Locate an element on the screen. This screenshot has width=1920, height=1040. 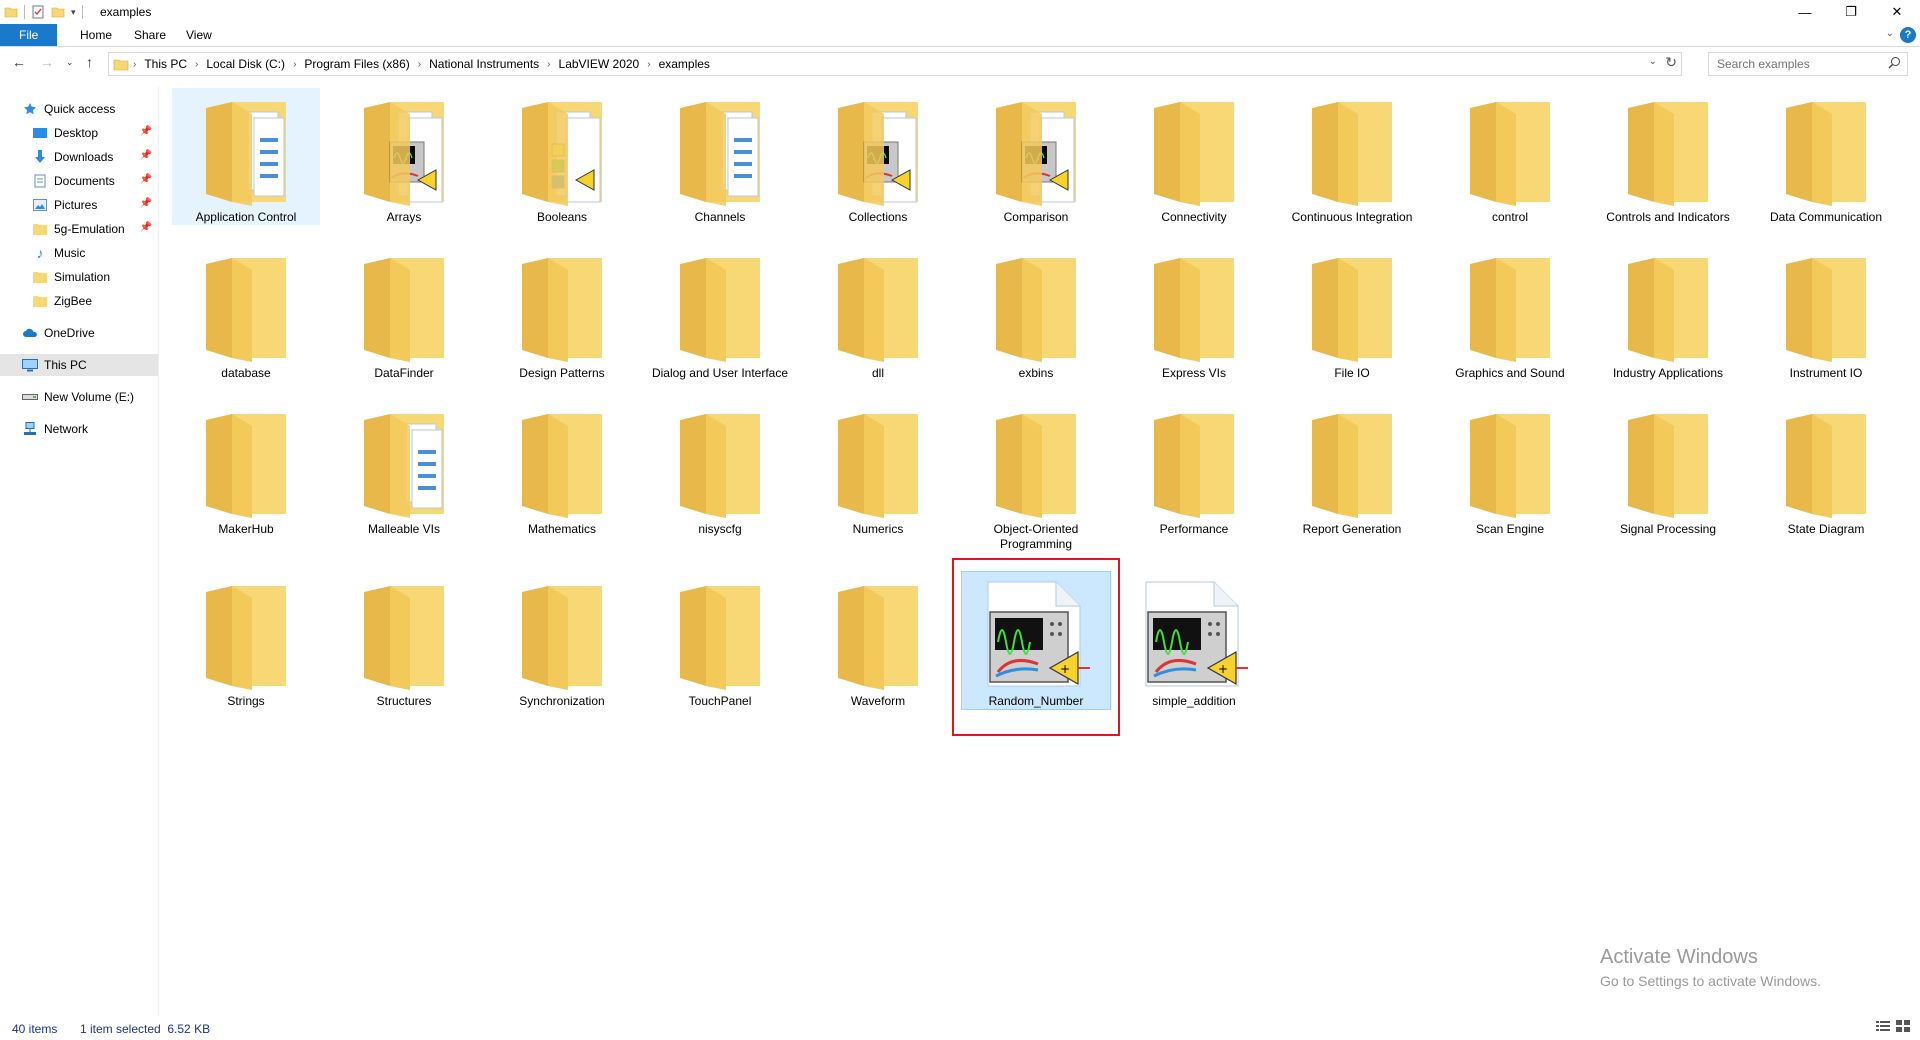
folder-item: control is located at coordinates (1510, 156).